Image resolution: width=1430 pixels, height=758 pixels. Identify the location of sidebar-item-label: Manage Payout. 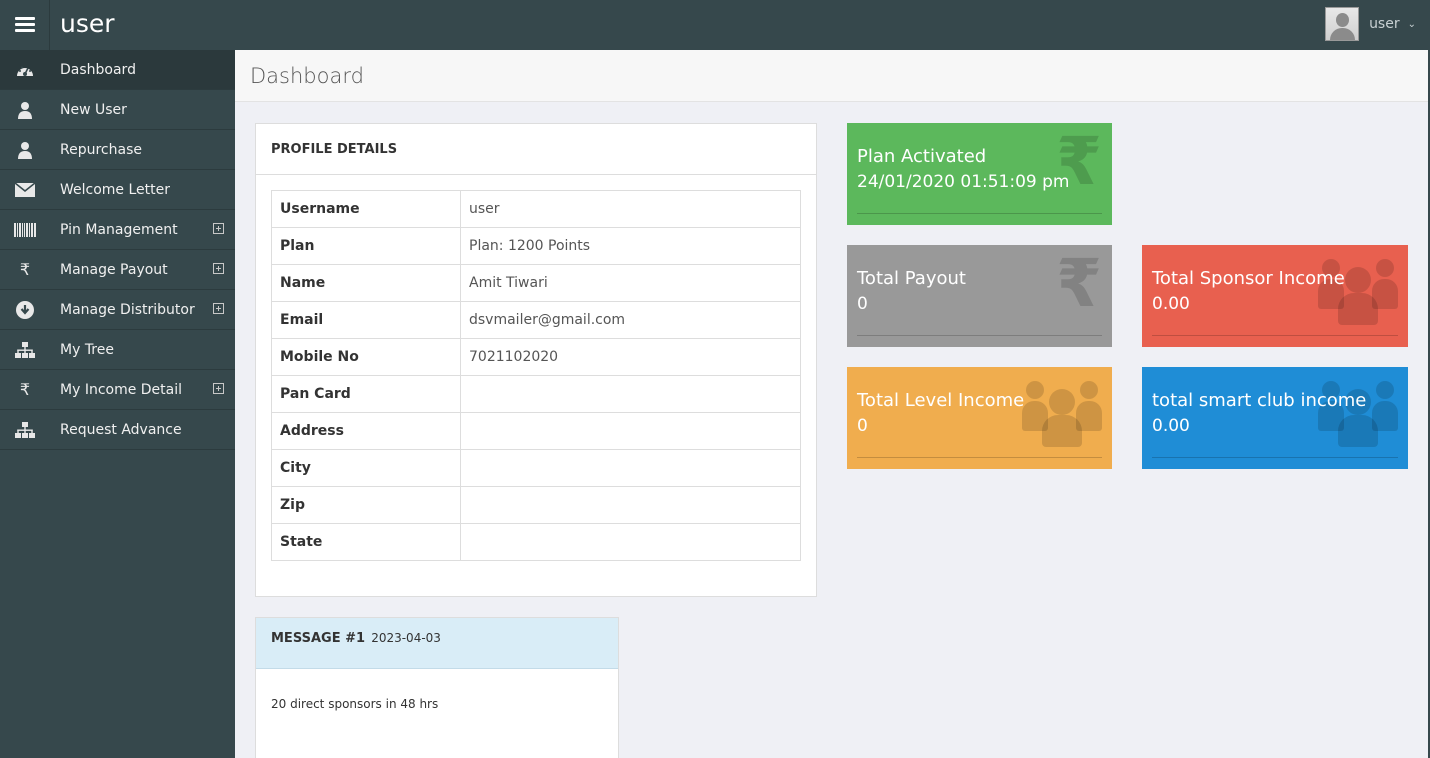
(114, 269).